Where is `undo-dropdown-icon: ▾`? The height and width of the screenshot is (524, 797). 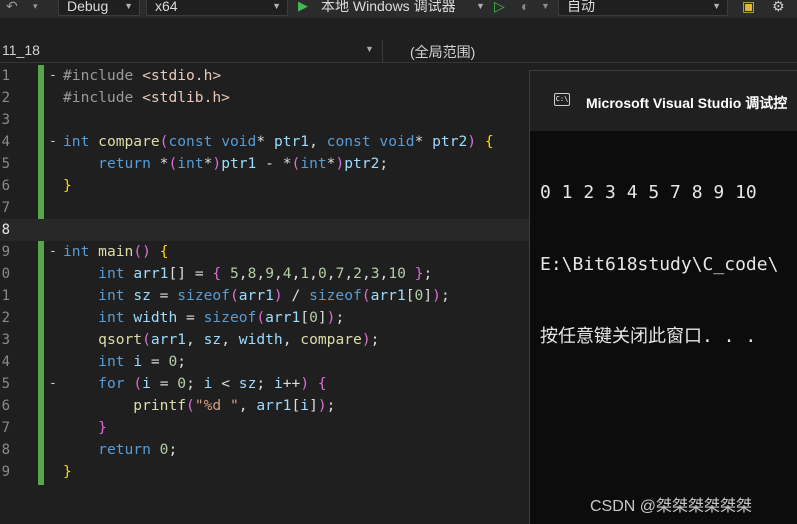 undo-dropdown-icon: ▾ is located at coordinates (35, 8).